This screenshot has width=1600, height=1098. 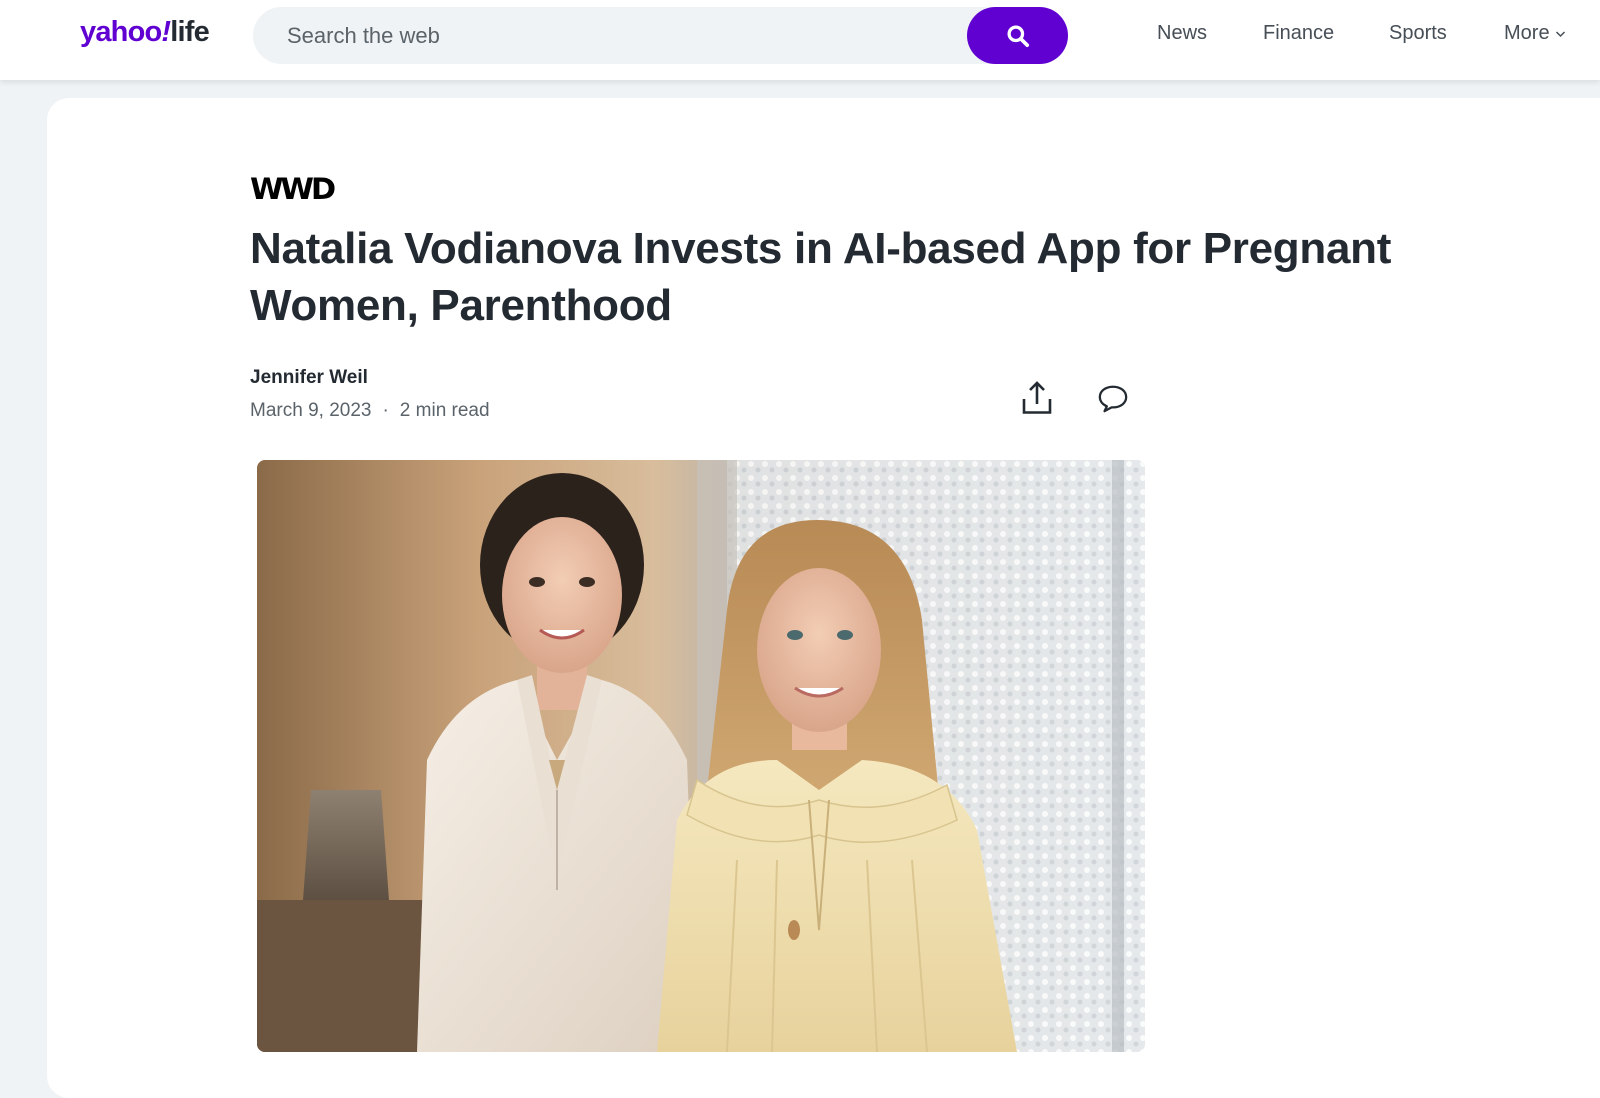 What do you see at coordinates (1418, 33) in the screenshot?
I see `nav-sports: Sports` at bounding box center [1418, 33].